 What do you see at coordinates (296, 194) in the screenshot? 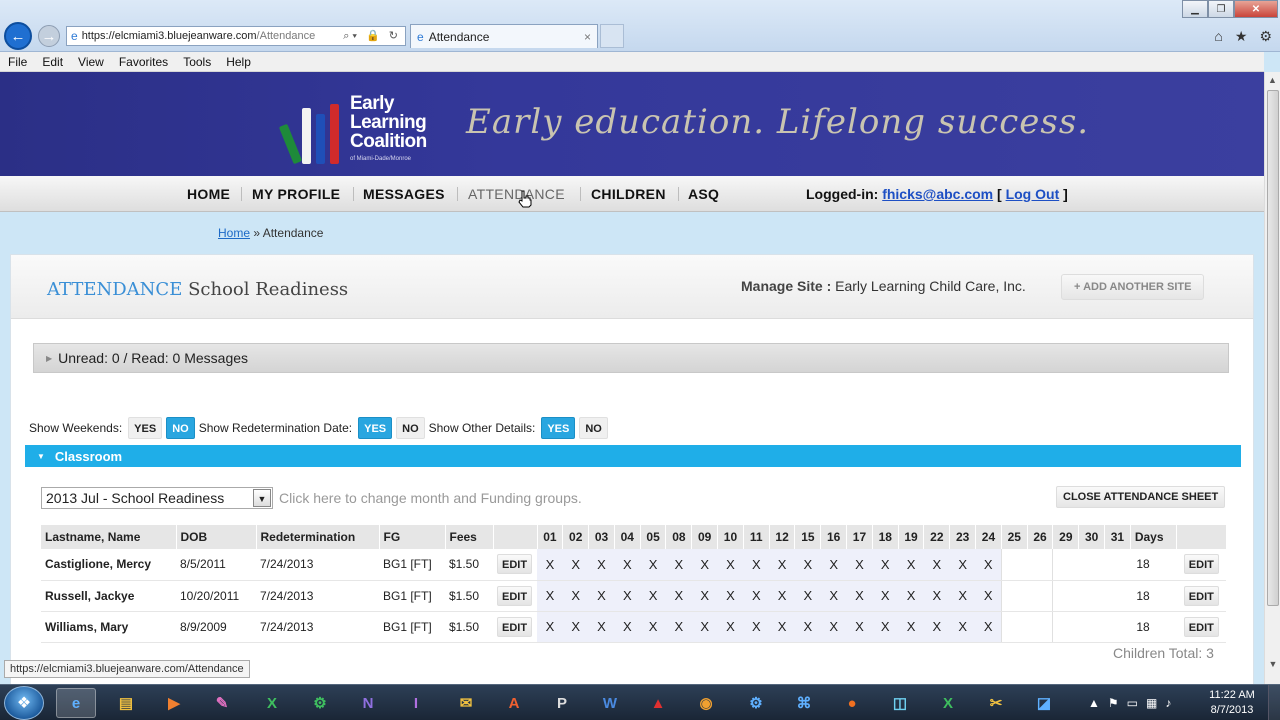
I see `nav-my-profile: MY PROFILE` at bounding box center [296, 194].